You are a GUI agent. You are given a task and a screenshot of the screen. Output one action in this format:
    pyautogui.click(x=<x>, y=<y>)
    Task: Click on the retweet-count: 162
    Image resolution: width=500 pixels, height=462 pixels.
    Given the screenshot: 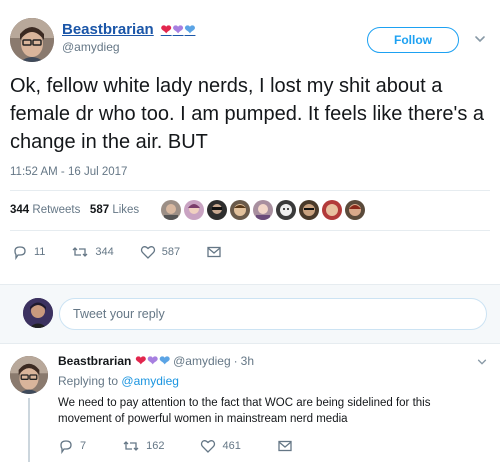 What is the action you would take?
    pyautogui.click(x=155, y=446)
    